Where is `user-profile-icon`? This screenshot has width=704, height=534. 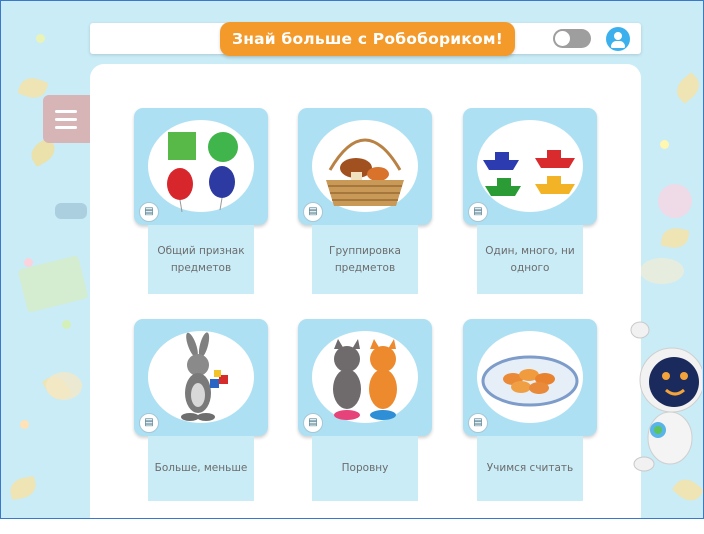 user-profile-icon is located at coordinates (618, 39).